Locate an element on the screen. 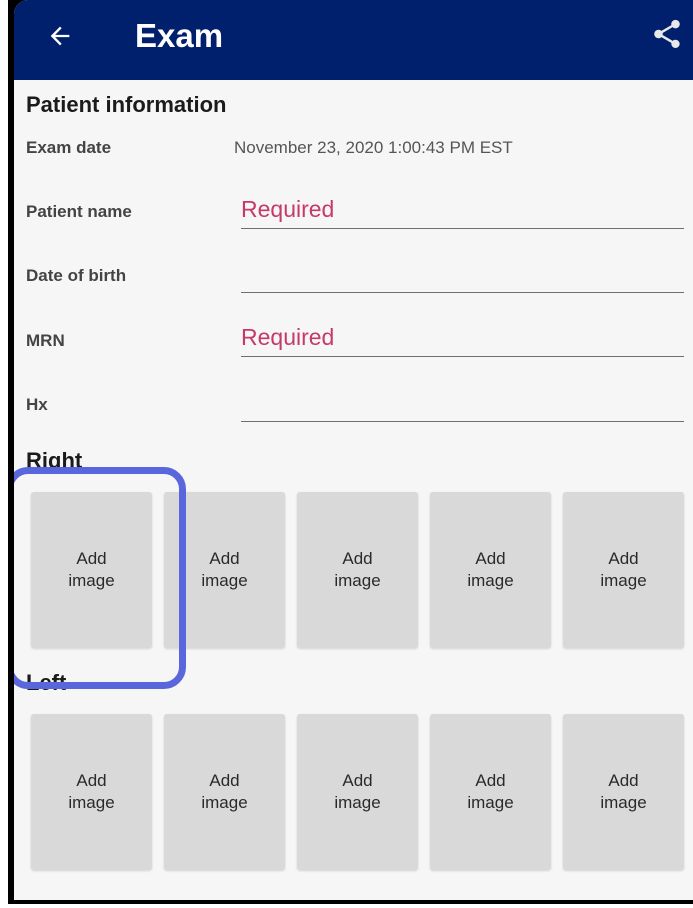 The width and height of the screenshot is (693, 908). mrn-label: MRN is located at coordinates (45, 340).